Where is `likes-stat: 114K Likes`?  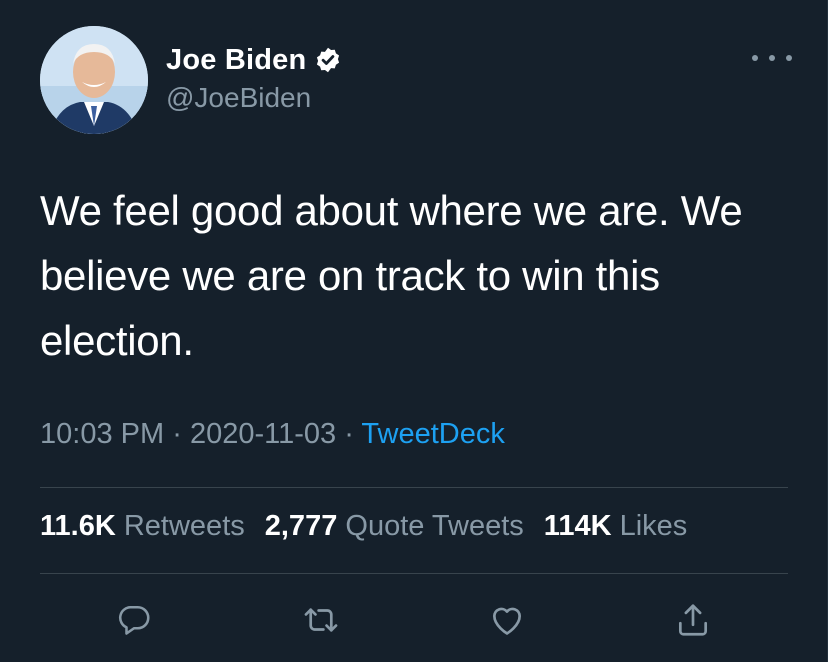 likes-stat: 114K Likes is located at coordinates (616, 526).